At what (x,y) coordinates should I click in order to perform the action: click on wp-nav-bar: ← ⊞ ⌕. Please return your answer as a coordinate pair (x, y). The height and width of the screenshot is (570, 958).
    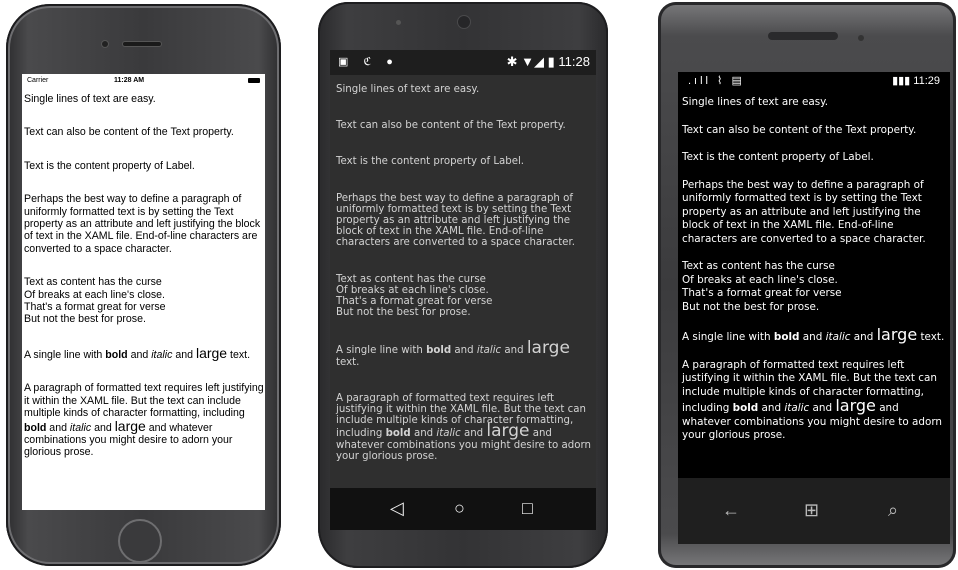
    Looking at the image, I should click on (814, 511).